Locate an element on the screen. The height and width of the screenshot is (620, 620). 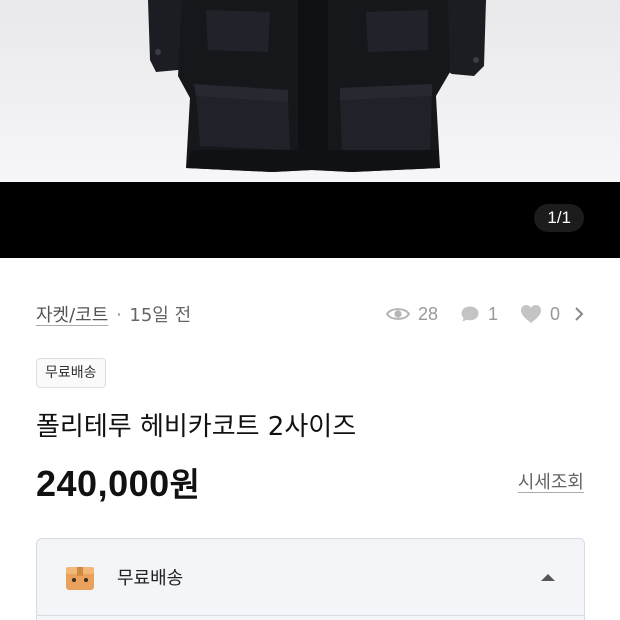
market-price-link: 시세조회 is located at coordinates (551, 481).